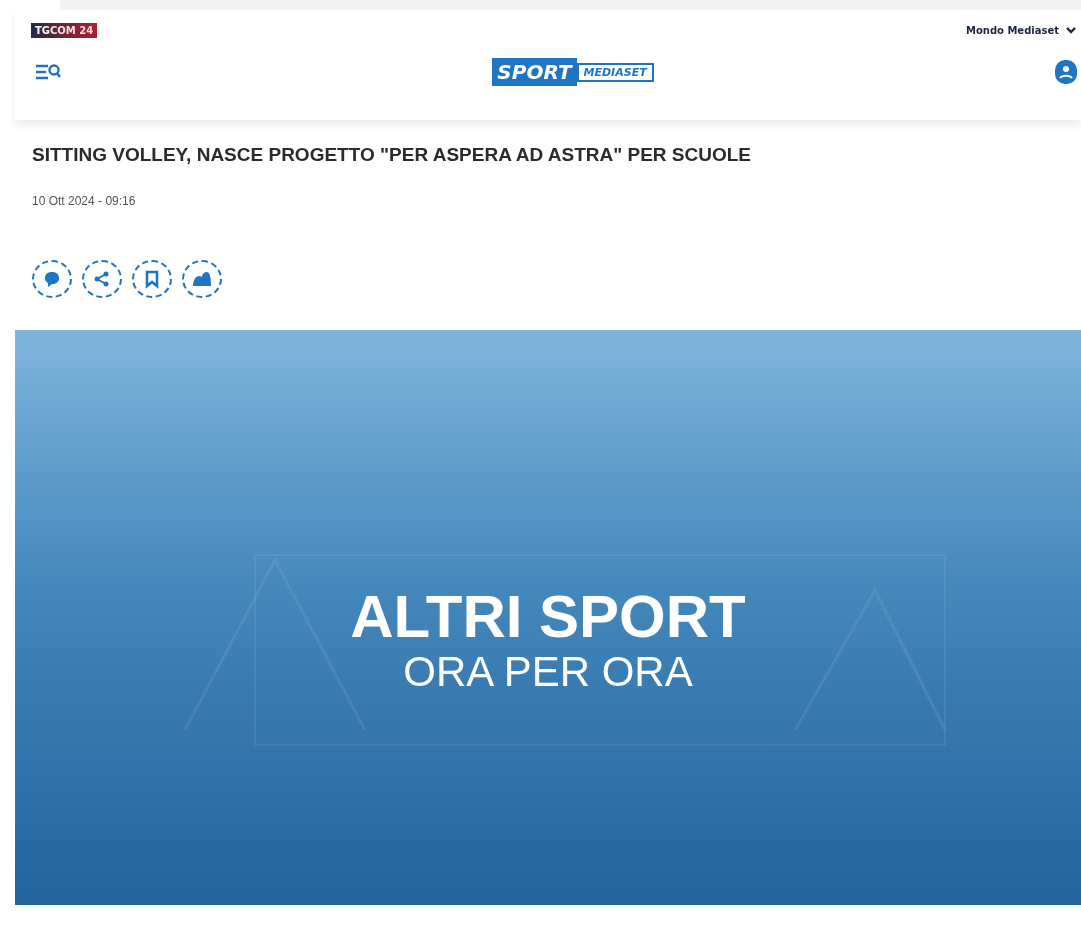  I want to click on user-icon, so click(1066, 72).